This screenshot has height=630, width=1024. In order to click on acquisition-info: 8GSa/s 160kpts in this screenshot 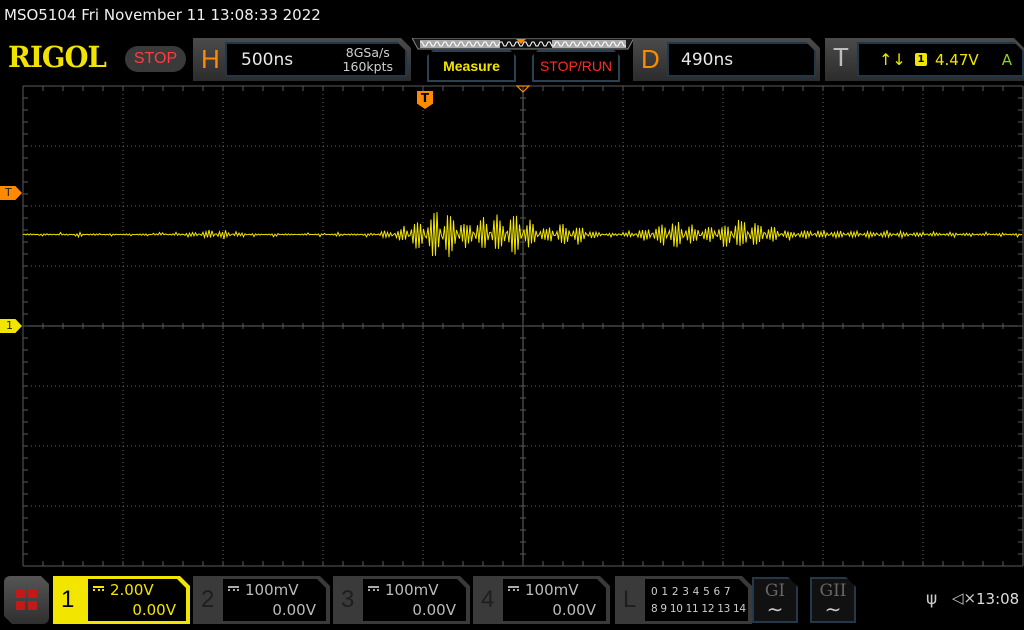, I will do `click(368, 60)`.